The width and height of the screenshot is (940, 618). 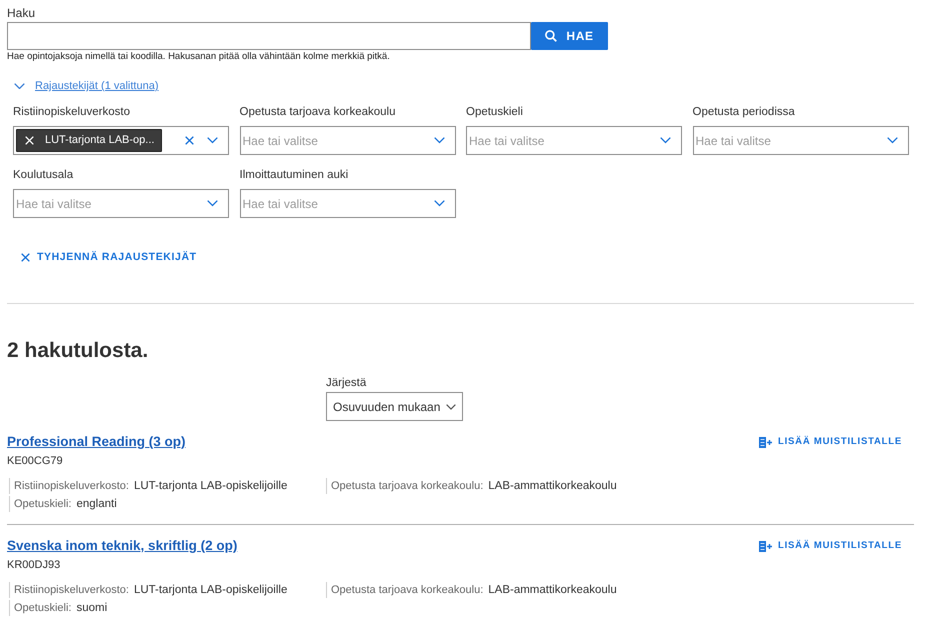 What do you see at coordinates (294, 175) in the screenshot?
I see `filter-label: Ilmoittautuminen auki` at bounding box center [294, 175].